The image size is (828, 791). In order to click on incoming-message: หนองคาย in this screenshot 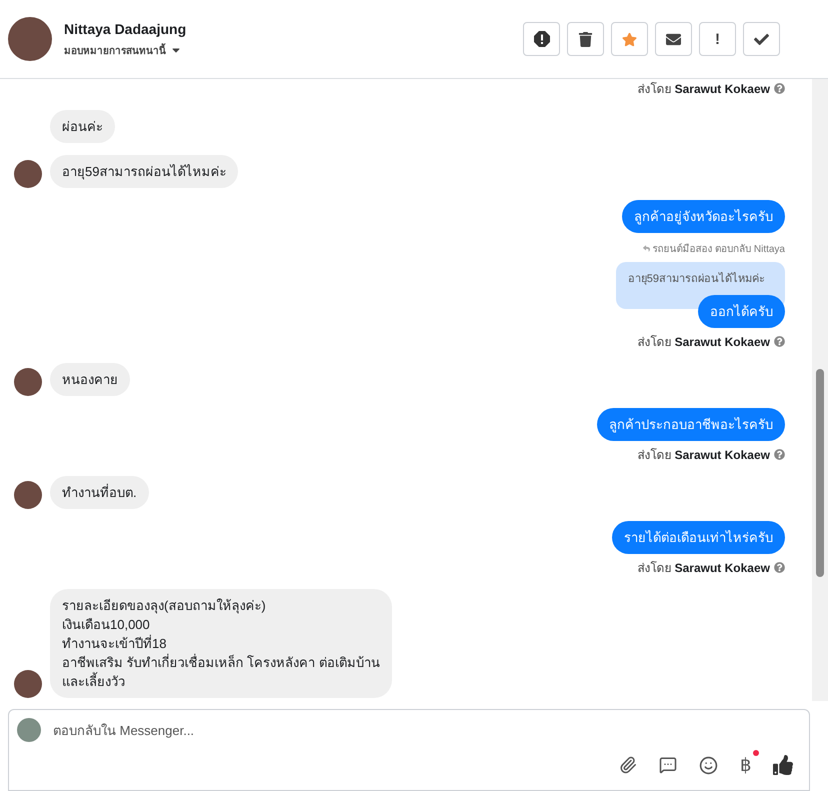, I will do `click(90, 379)`.